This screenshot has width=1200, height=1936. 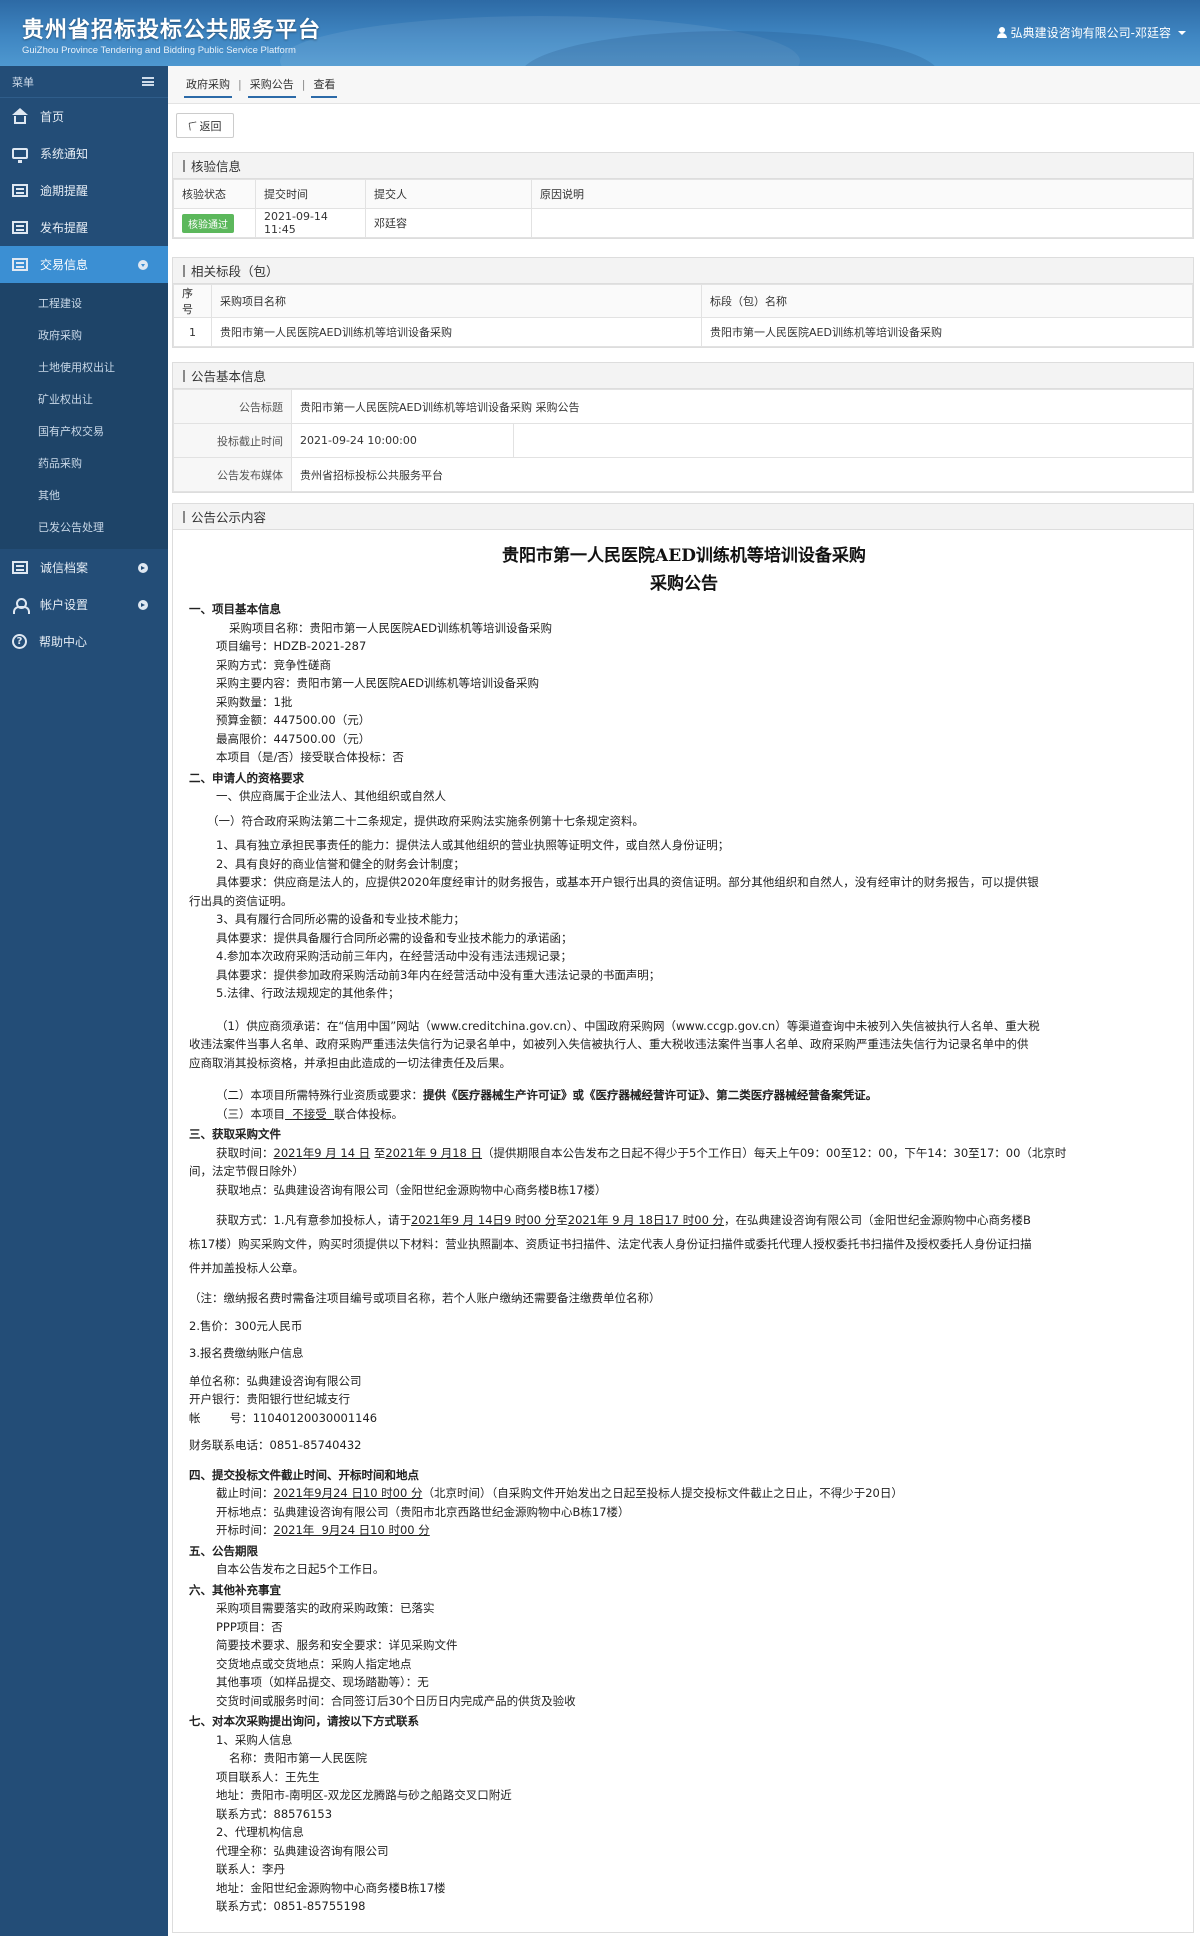 I want to click on table-header: 序号, so click(x=192, y=301).